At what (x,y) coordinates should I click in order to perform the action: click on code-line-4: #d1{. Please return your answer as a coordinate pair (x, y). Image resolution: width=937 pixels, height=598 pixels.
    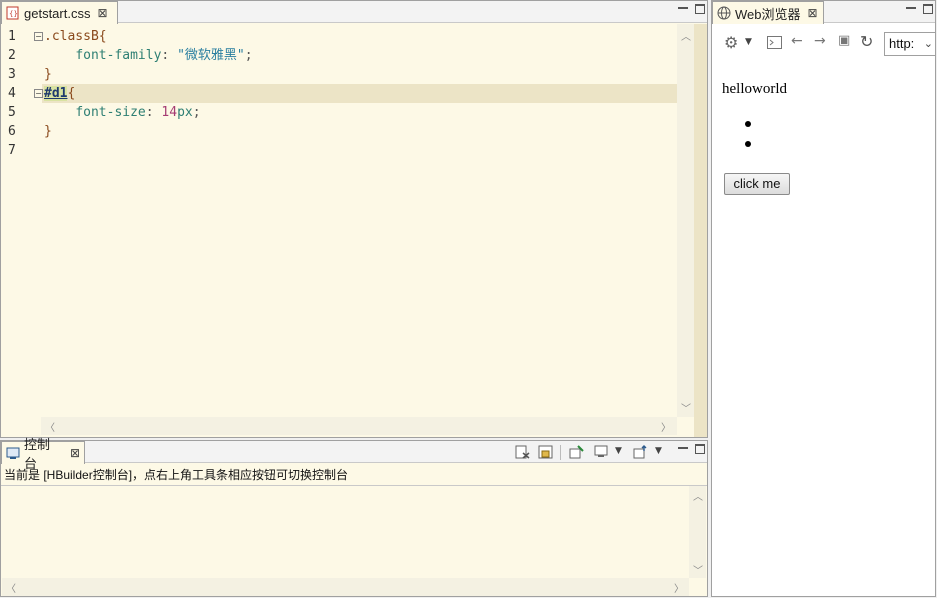
    Looking at the image, I should click on (59, 93).